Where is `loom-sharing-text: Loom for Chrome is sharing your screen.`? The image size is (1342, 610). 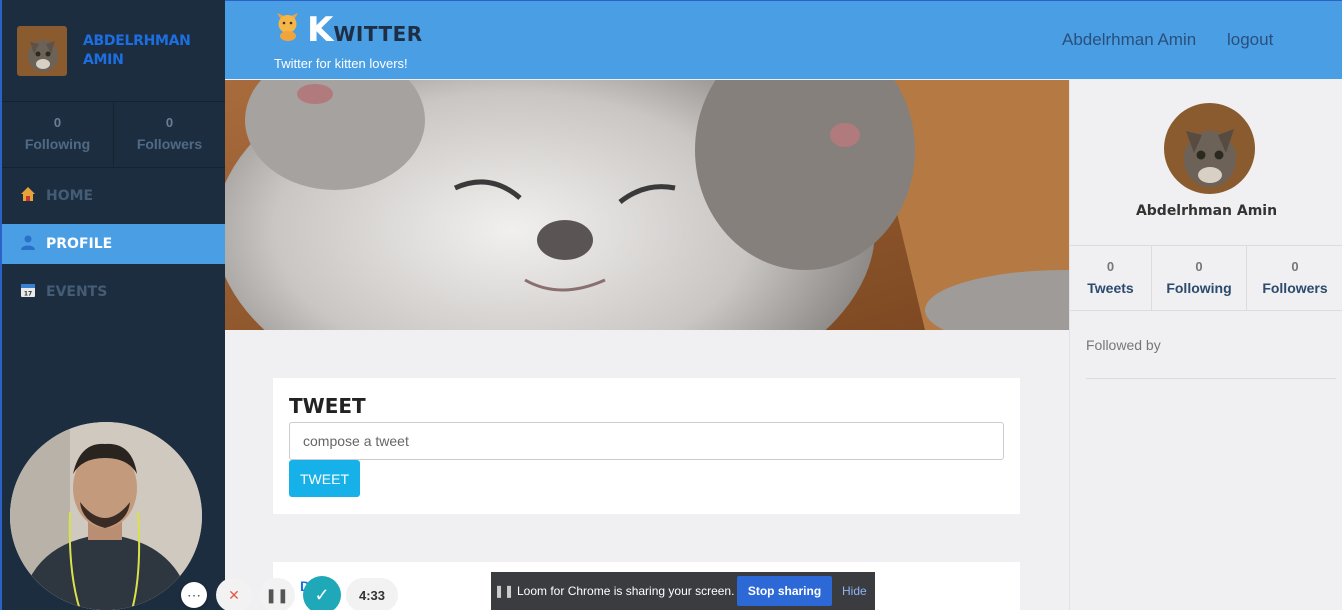 loom-sharing-text: Loom for Chrome is sharing your screen. is located at coordinates (626, 591).